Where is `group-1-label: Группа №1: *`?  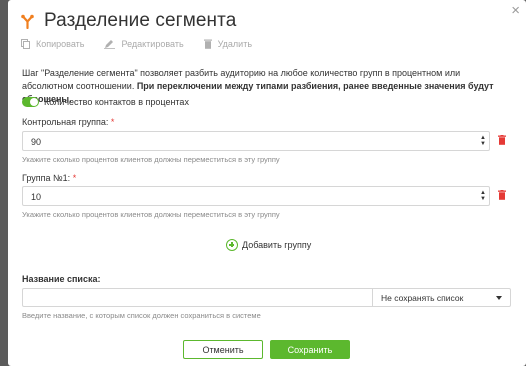
group-1-label: Группа №1: * is located at coordinates (49, 178).